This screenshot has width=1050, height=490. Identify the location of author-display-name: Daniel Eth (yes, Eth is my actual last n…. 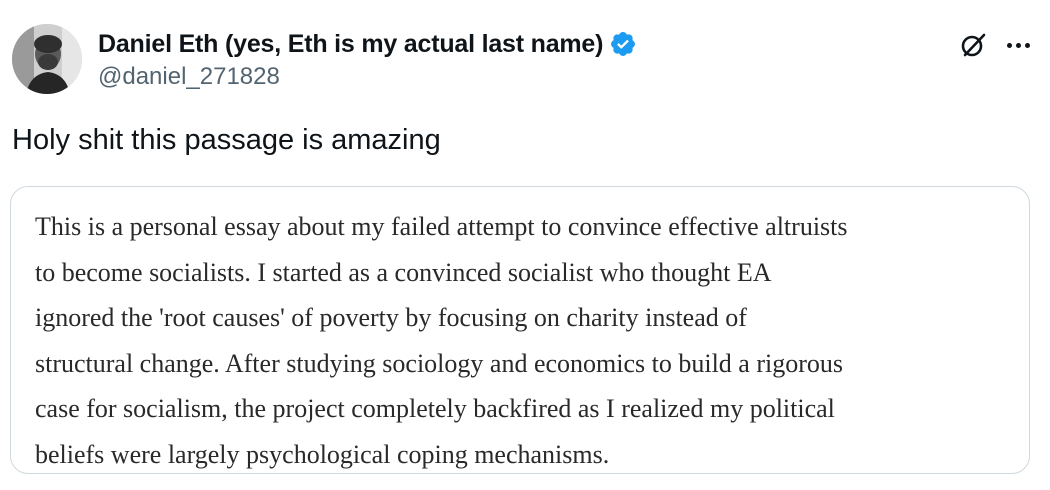
(350, 44).